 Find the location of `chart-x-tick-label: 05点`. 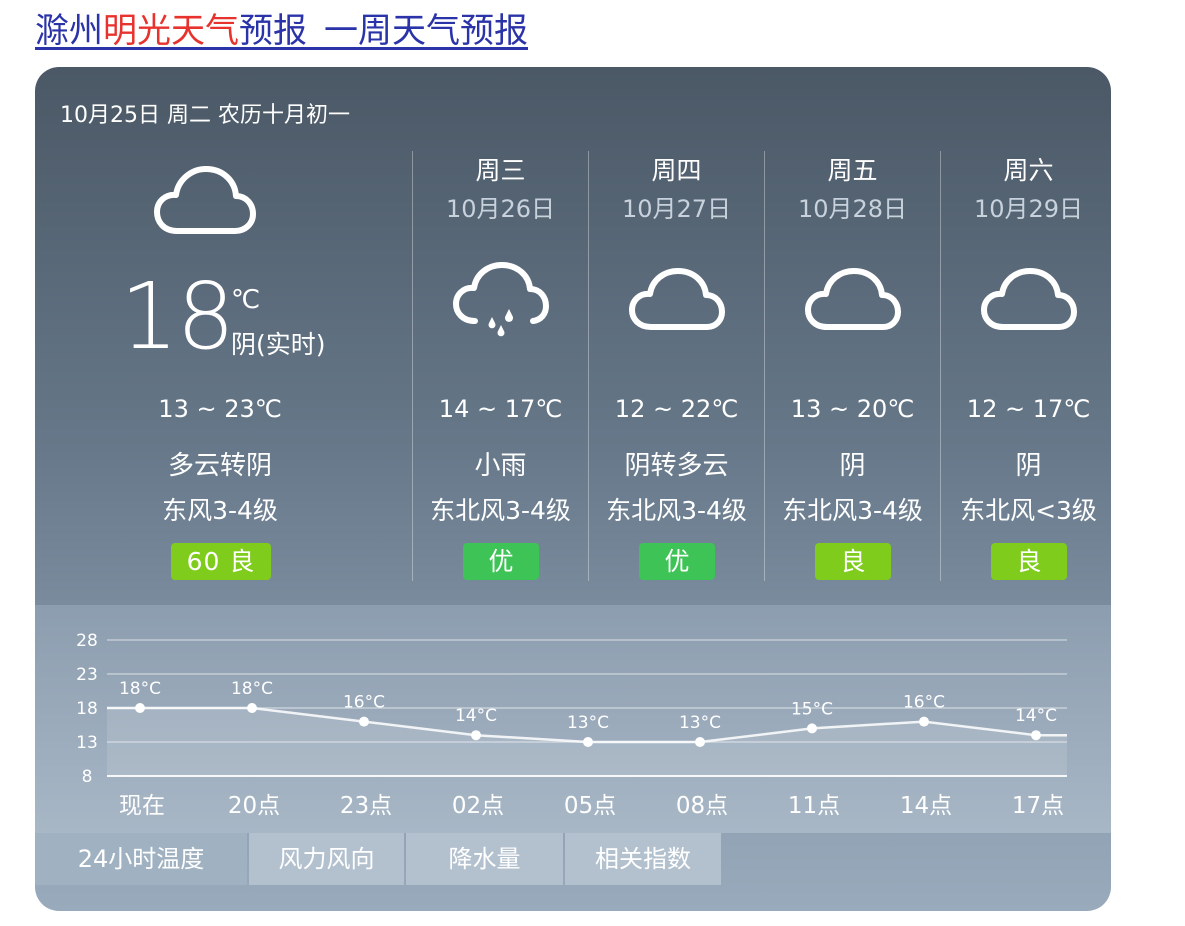

chart-x-tick-label: 05点 is located at coordinates (590, 806).